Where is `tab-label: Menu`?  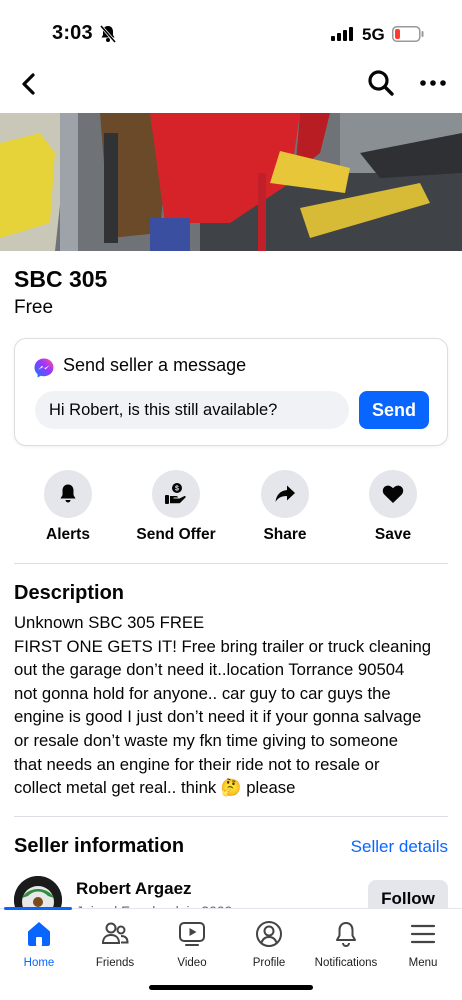
tab-label: Menu is located at coordinates (423, 963).